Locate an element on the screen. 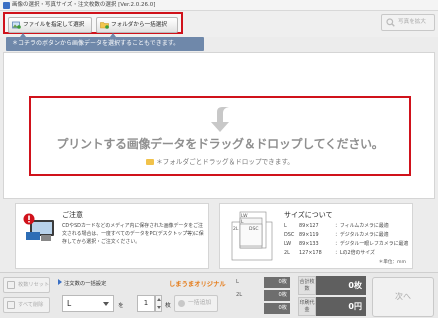 This screenshot has width=438, height=318. delete-all-label: すべて削除 is located at coordinates (31, 305).